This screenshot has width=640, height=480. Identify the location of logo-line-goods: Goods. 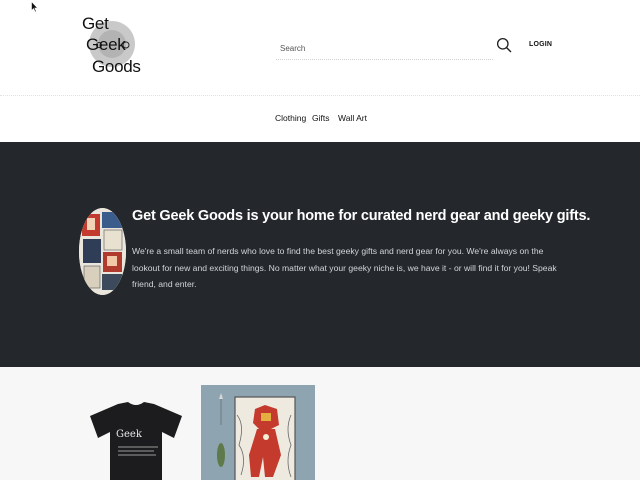
(116, 66).